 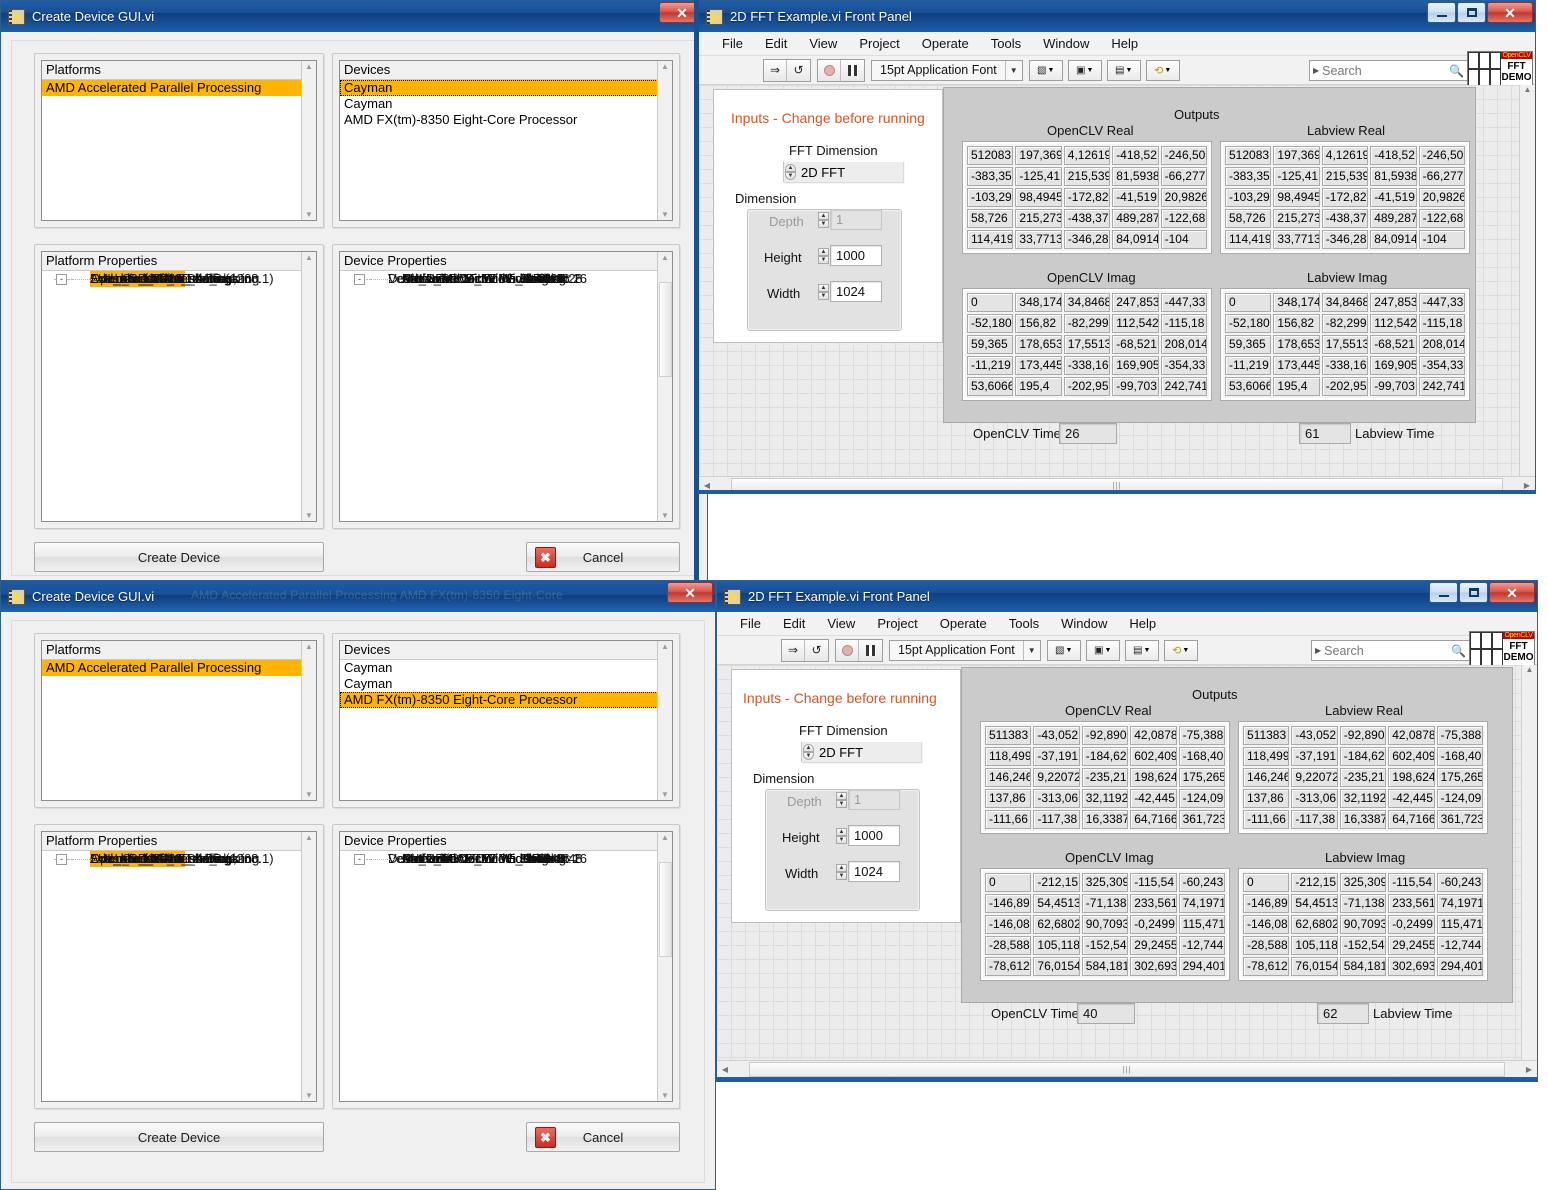 What do you see at coordinates (1087, 302) in the screenshot?
I see `table-cell: 34,8468` at bounding box center [1087, 302].